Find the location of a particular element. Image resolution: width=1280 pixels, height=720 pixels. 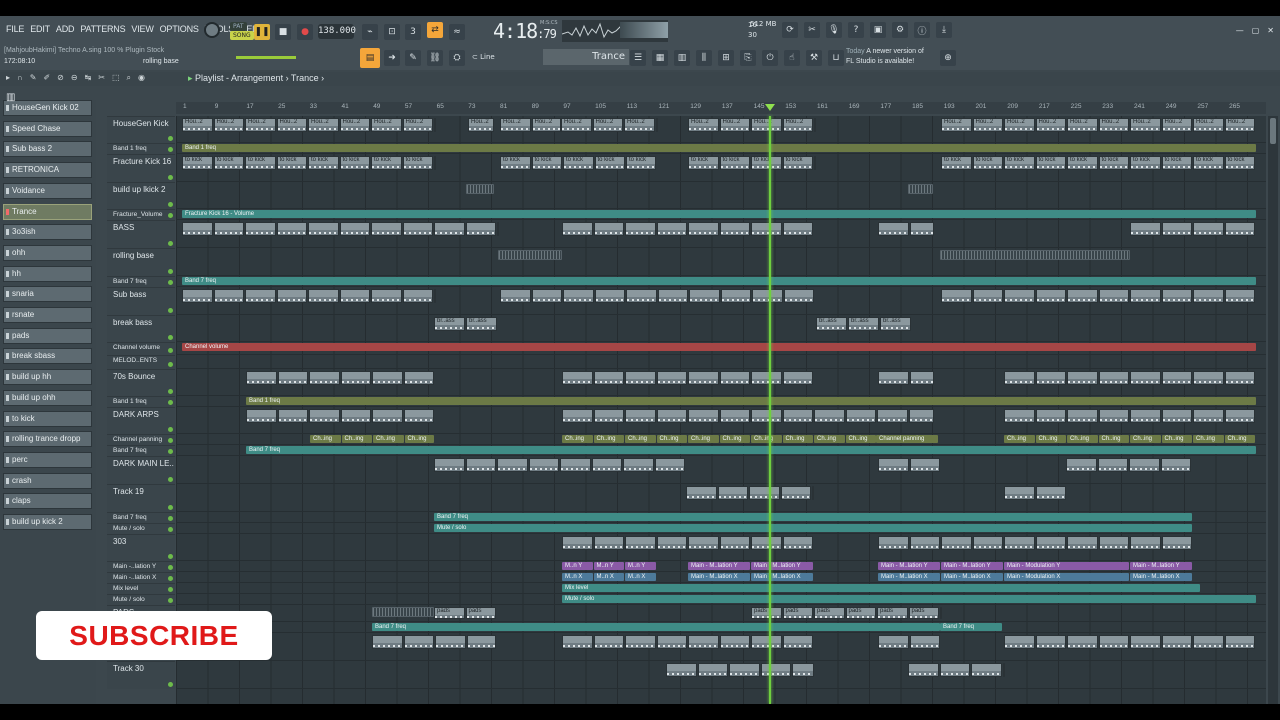

track-header: Sub bass is located at coordinates (141, 301).